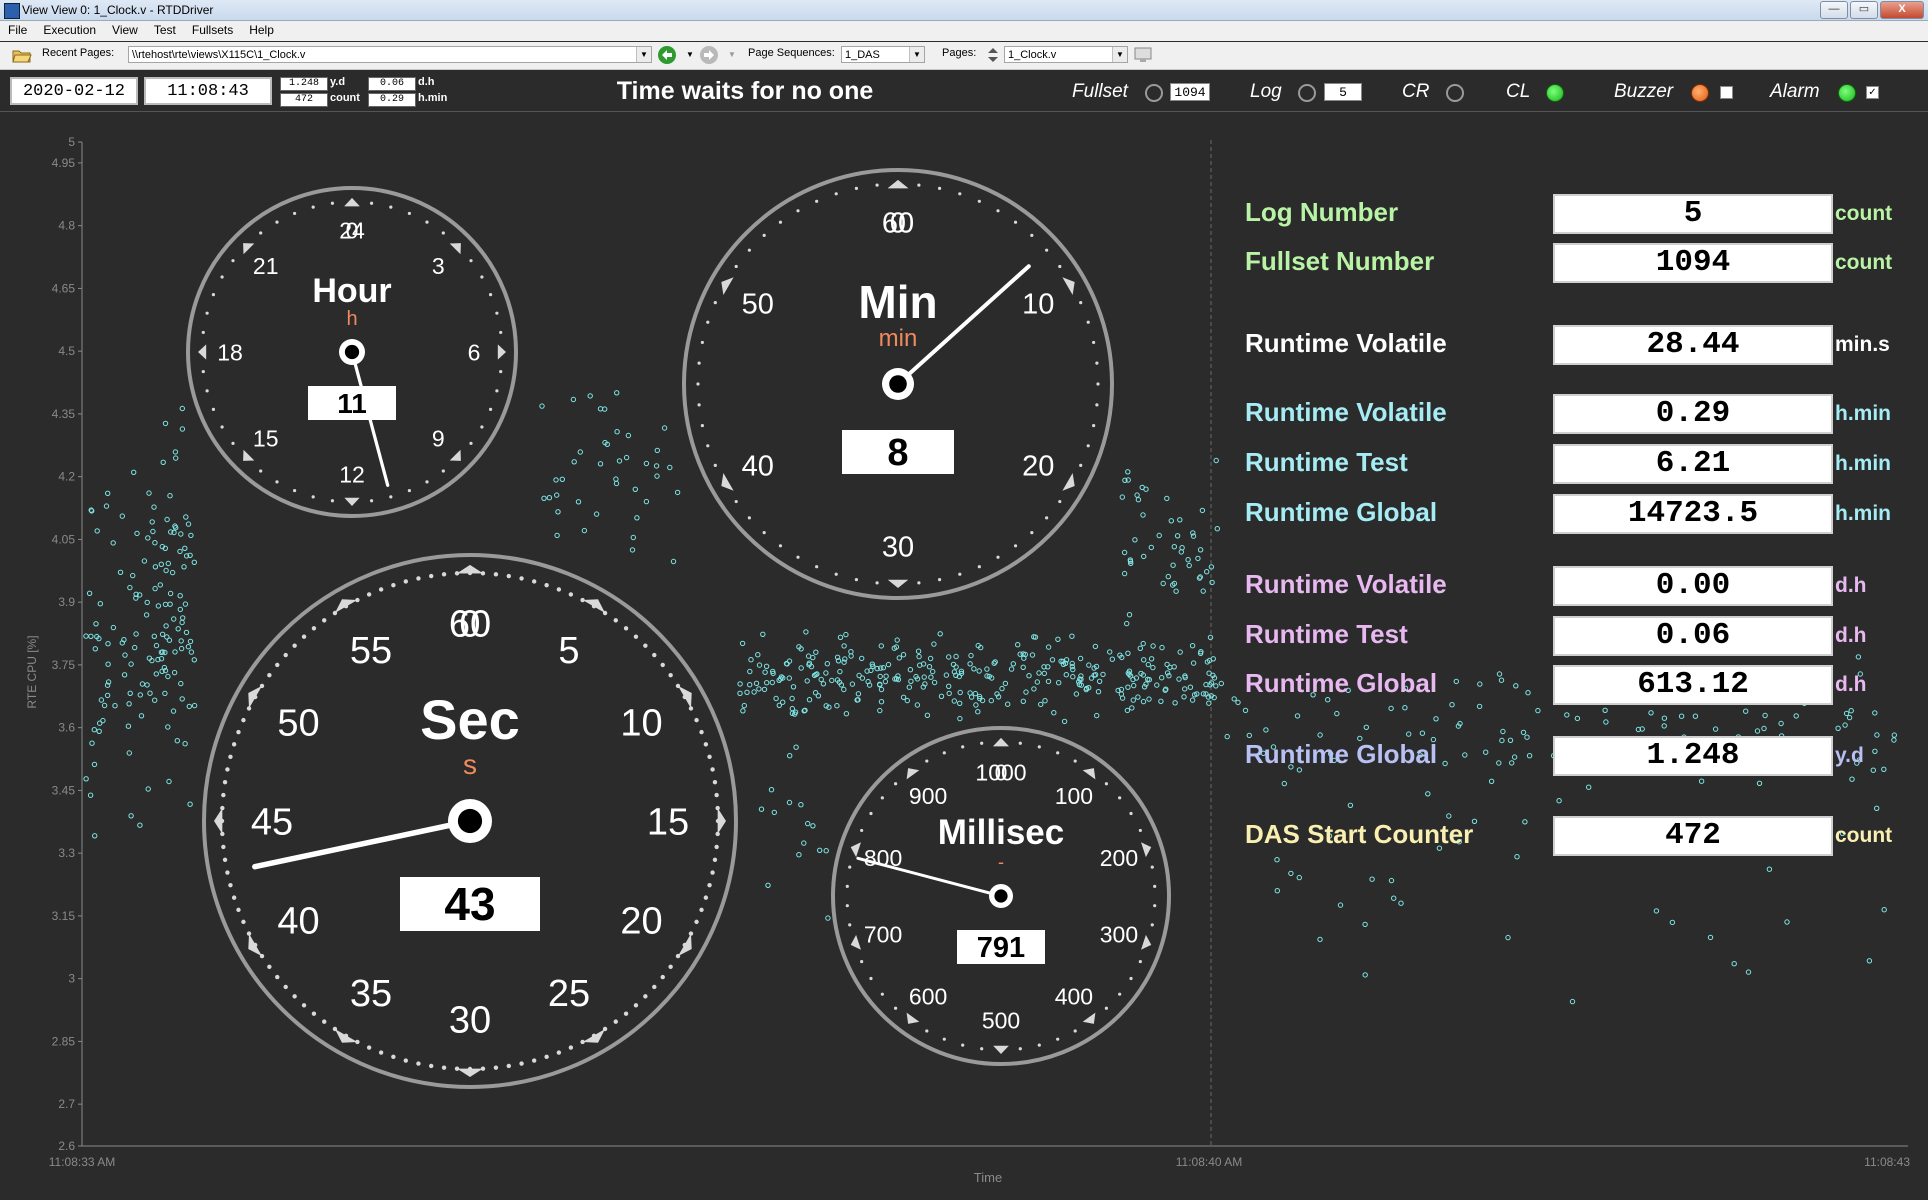 The image size is (1928, 1200). I want to click on back-button, so click(667, 55).